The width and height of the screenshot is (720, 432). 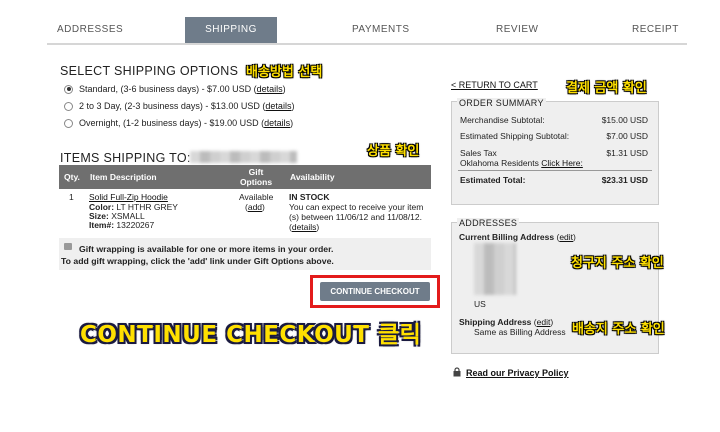 I want to click on billing-edit-link: edit, so click(x=566, y=237).